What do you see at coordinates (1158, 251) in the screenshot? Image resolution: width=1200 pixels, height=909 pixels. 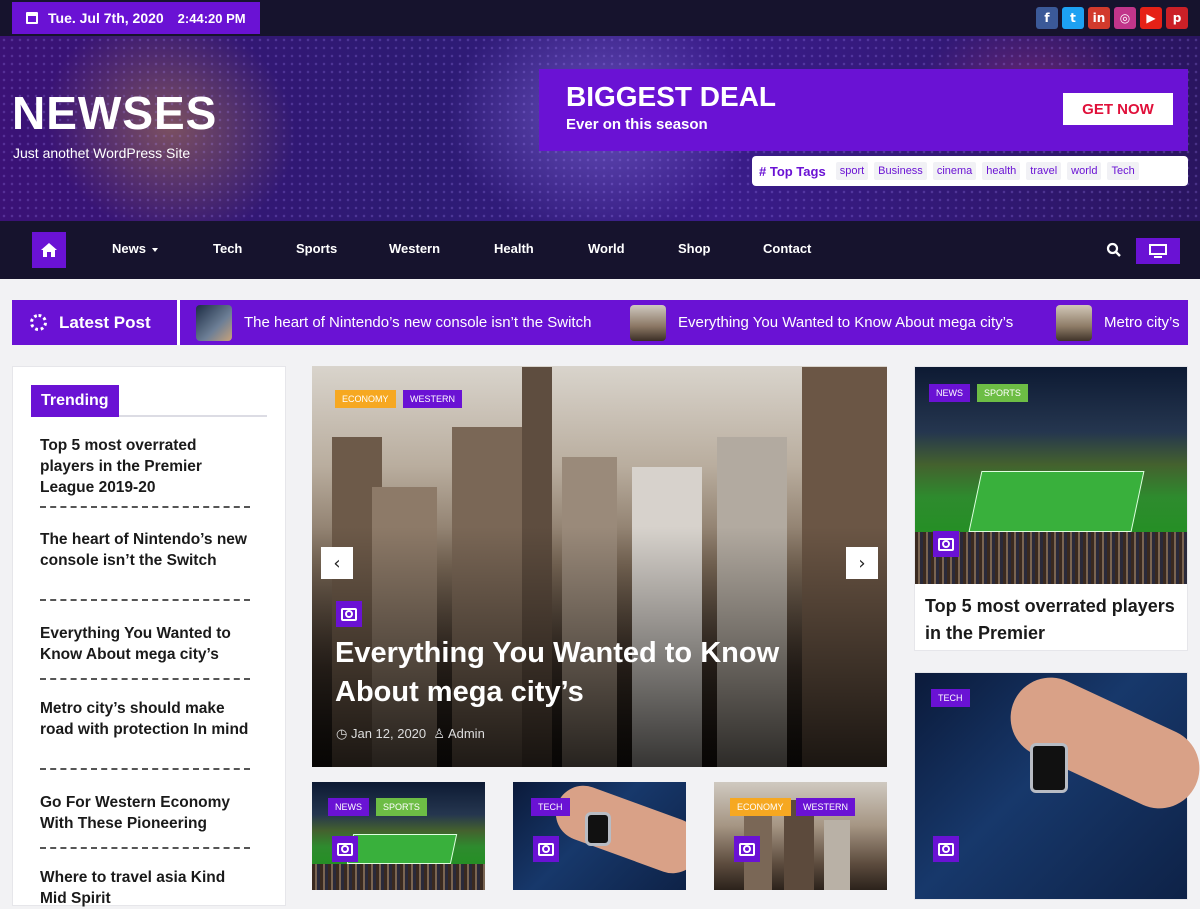 I see `screen-toggle-button` at bounding box center [1158, 251].